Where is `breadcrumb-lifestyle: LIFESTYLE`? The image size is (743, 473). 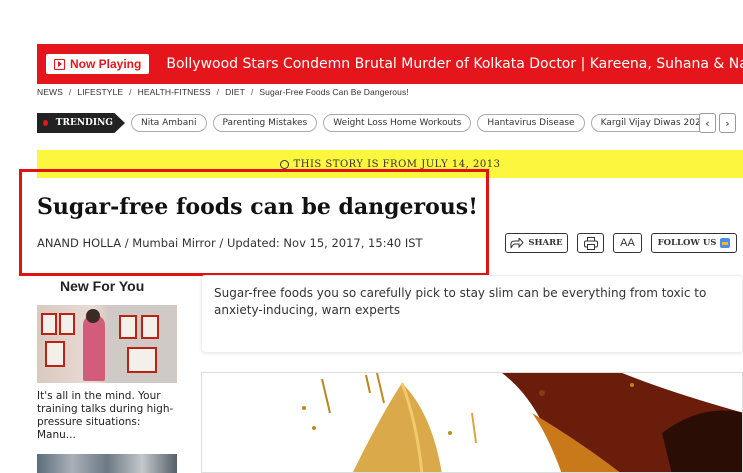
breadcrumb-lifestyle: LIFESTYLE is located at coordinates (100, 92).